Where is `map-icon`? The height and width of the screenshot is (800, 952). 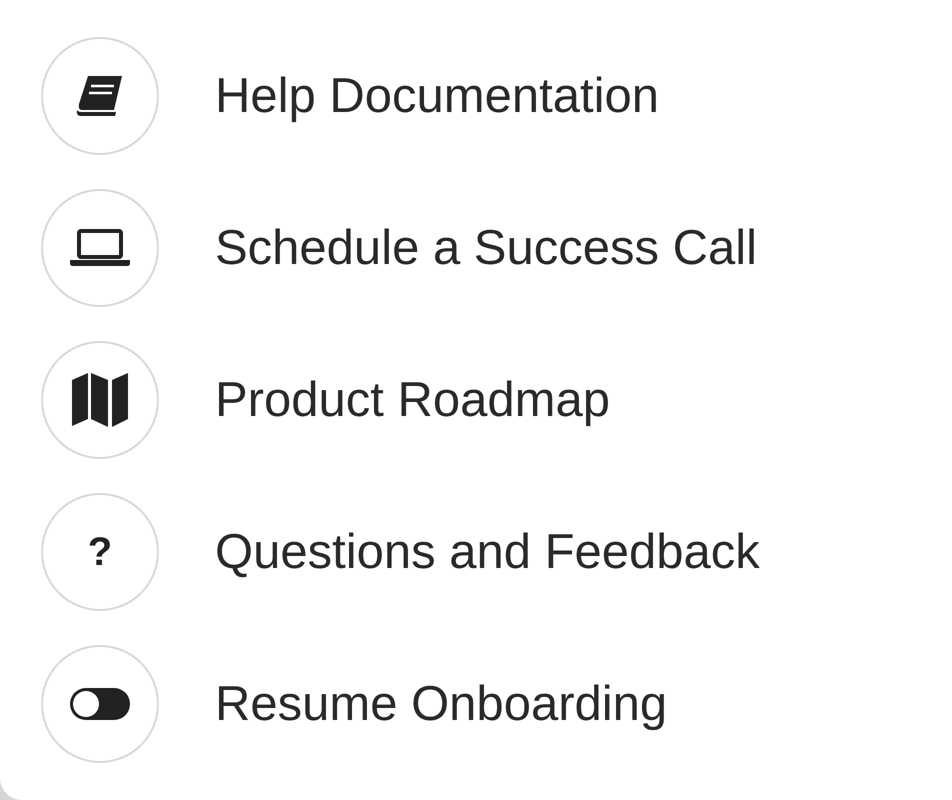
map-icon is located at coordinates (100, 400).